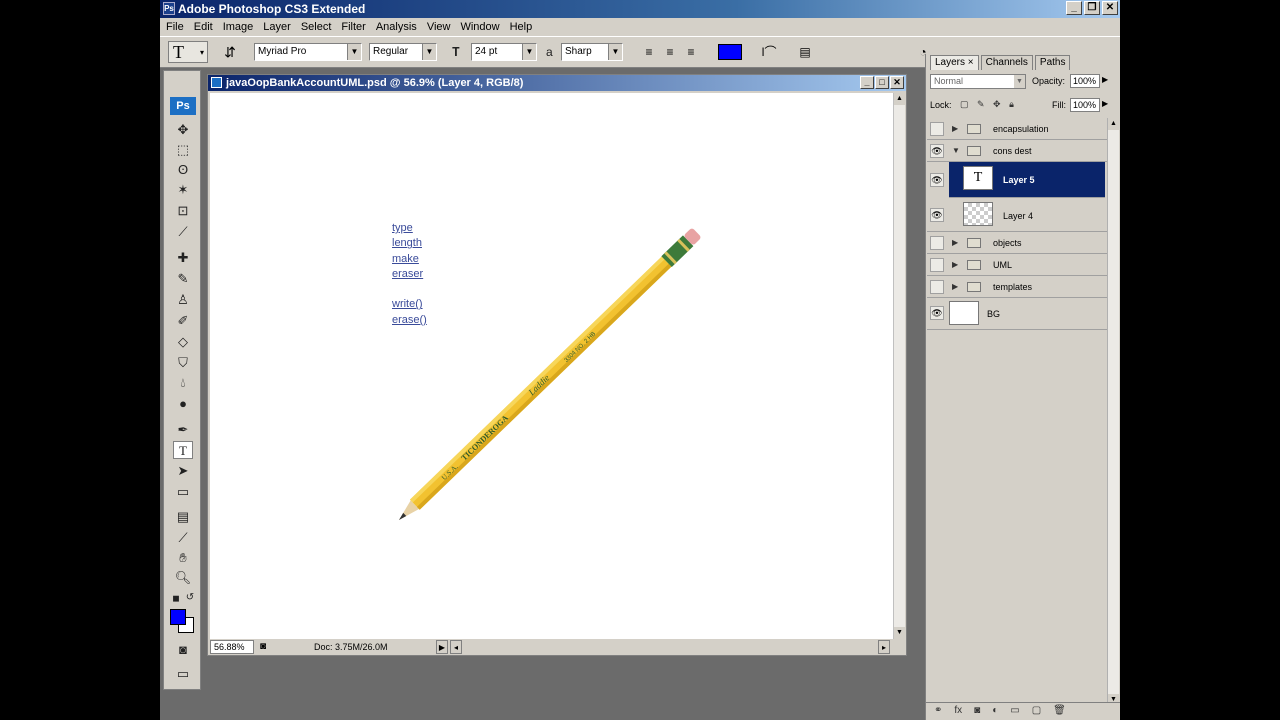  I want to click on zoom-level-field: 56.88%, so click(232, 647).